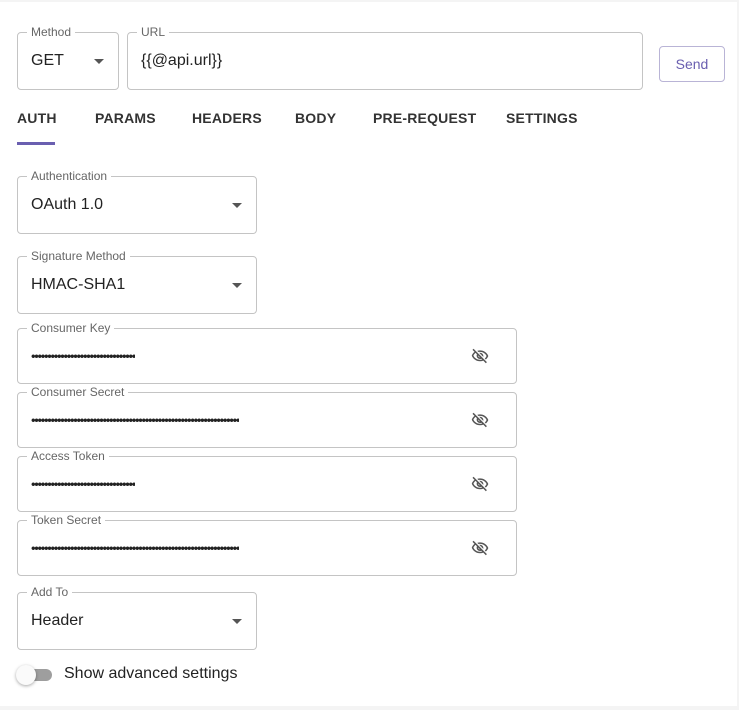  Describe the element at coordinates (68, 456) in the screenshot. I see `access-token-label: Access Token` at that location.